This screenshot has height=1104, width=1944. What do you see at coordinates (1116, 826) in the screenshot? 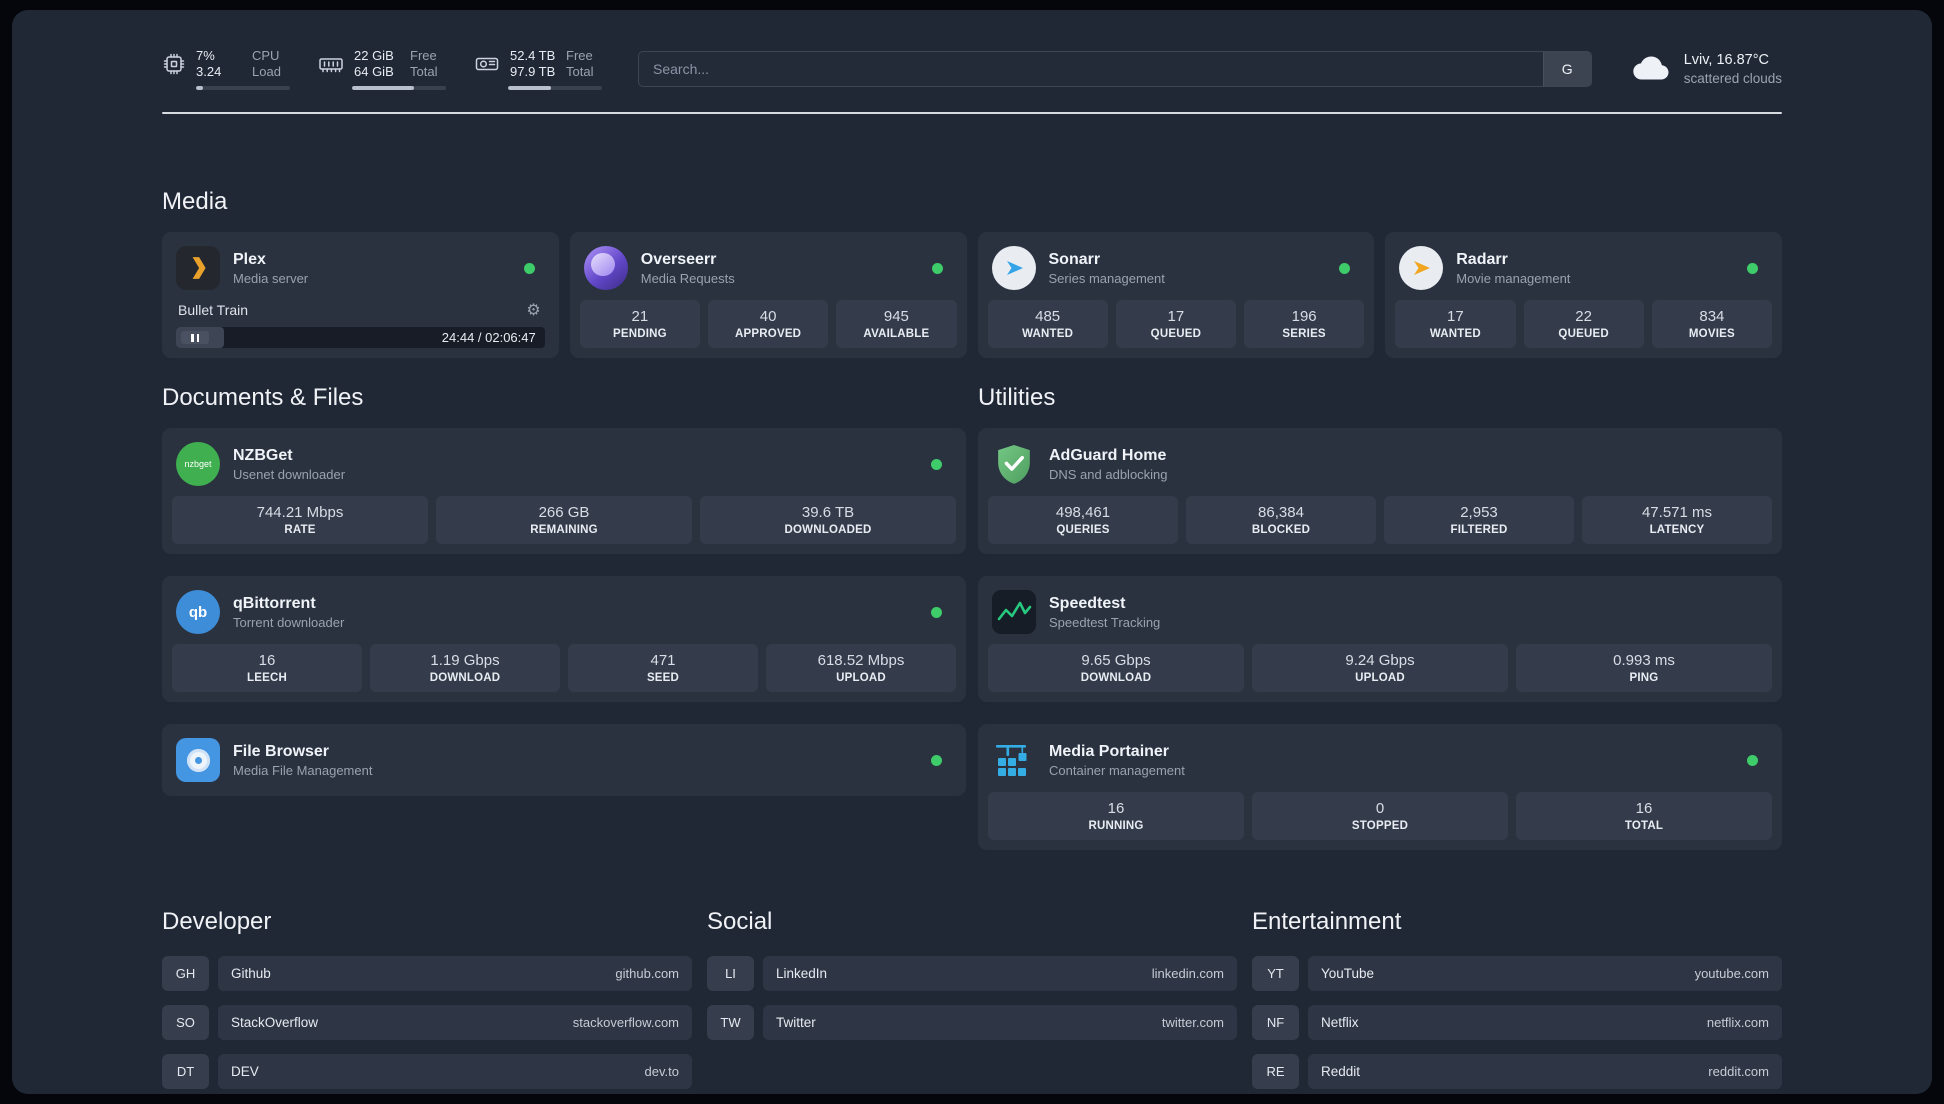
I see `stat-label: RUNNING` at bounding box center [1116, 826].